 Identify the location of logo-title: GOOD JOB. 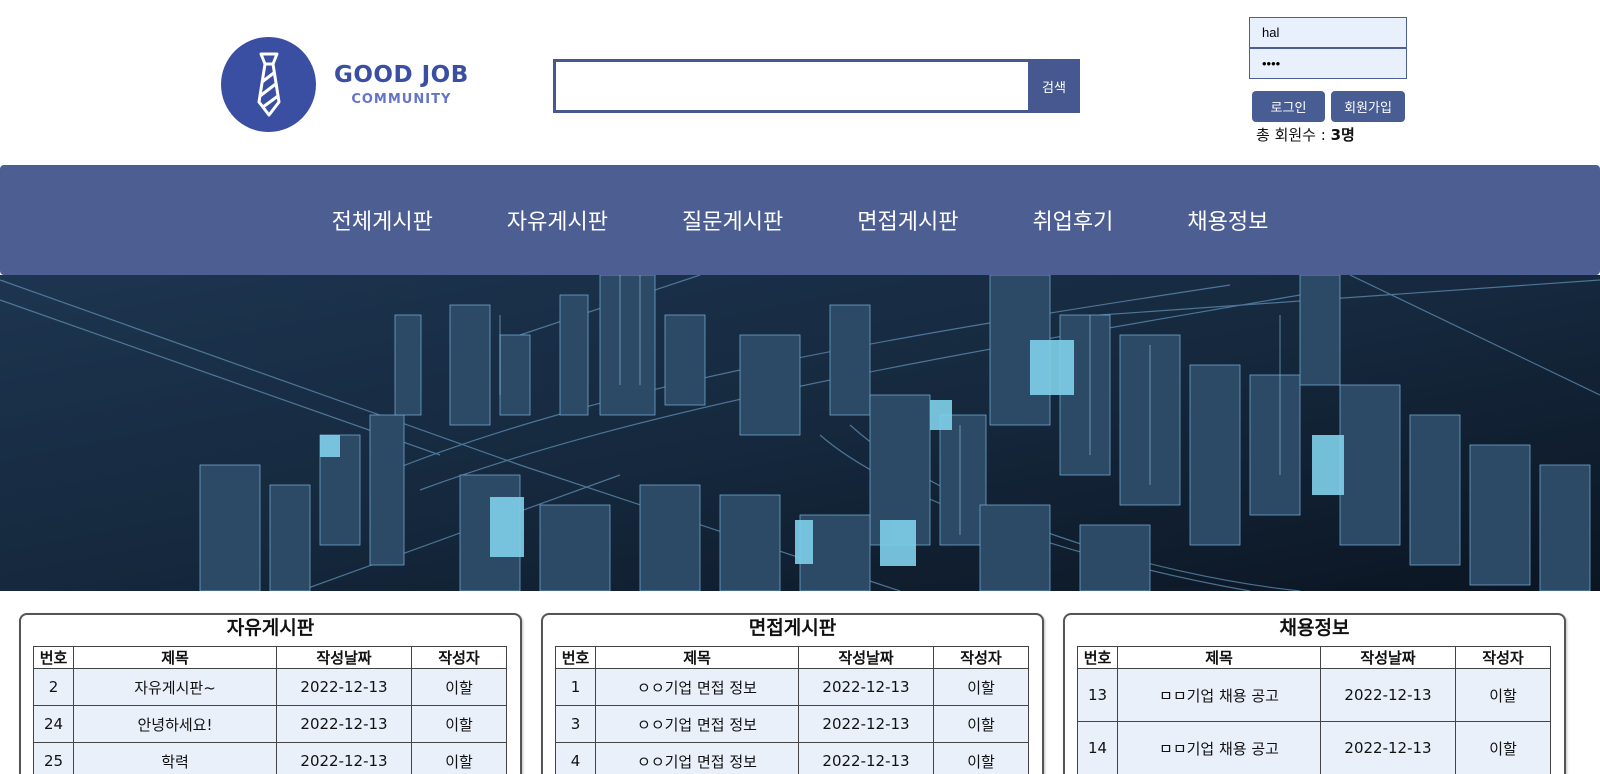
(401, 74).